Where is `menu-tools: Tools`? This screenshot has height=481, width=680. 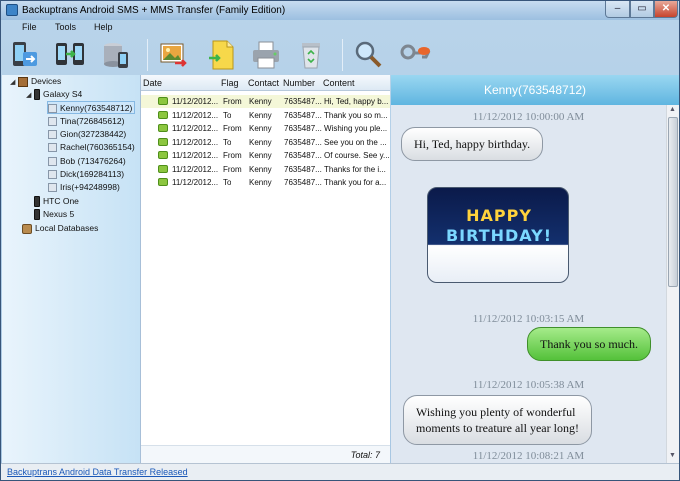 menu-tools: Tools is located at coordinates (65, 27).